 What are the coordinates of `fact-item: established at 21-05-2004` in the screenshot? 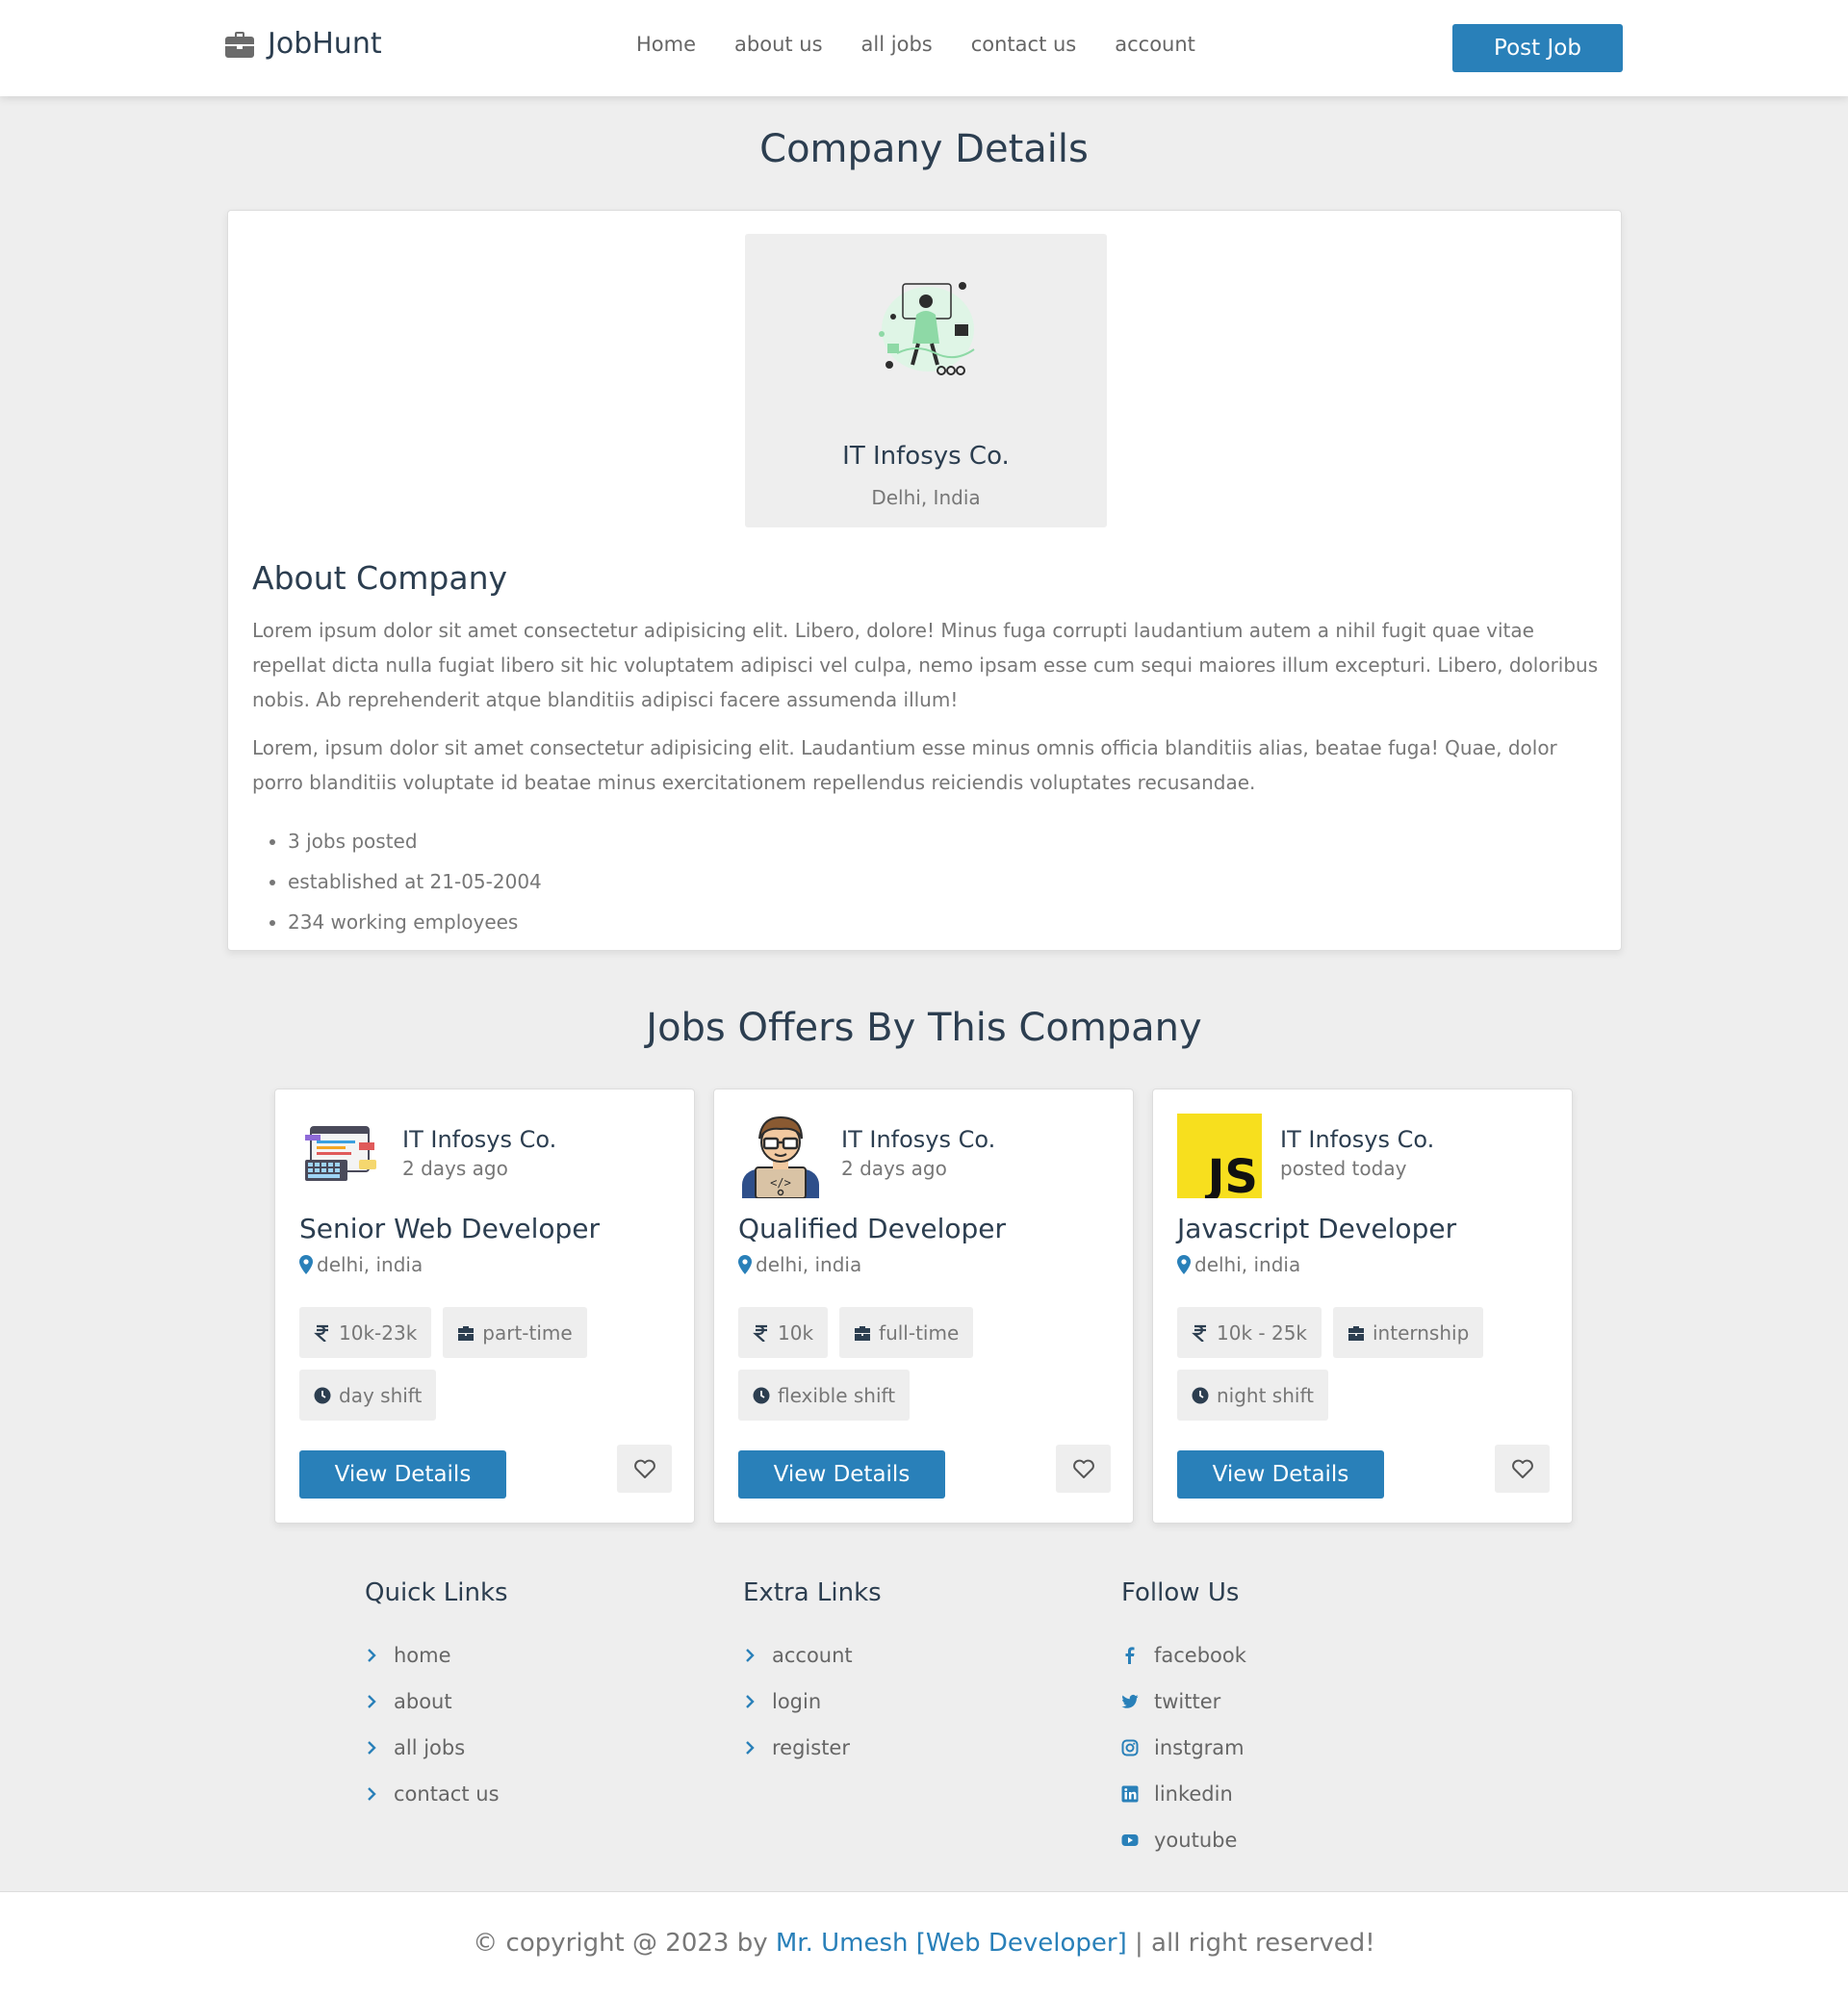 It's located at (397, 881).